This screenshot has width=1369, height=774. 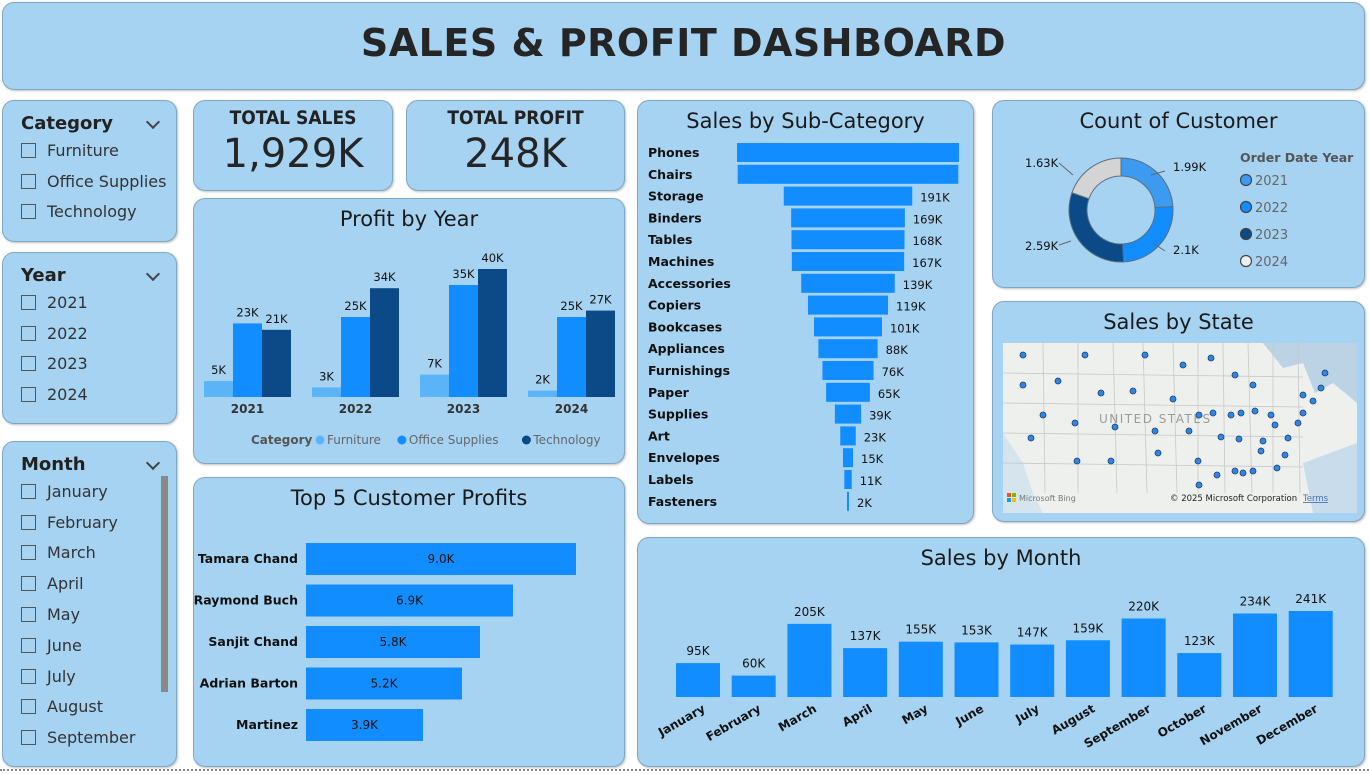 What do you see at coordinates (866, 636) in the screenshot?
I see `data-label: 137K` at bounding box center [866, 636].